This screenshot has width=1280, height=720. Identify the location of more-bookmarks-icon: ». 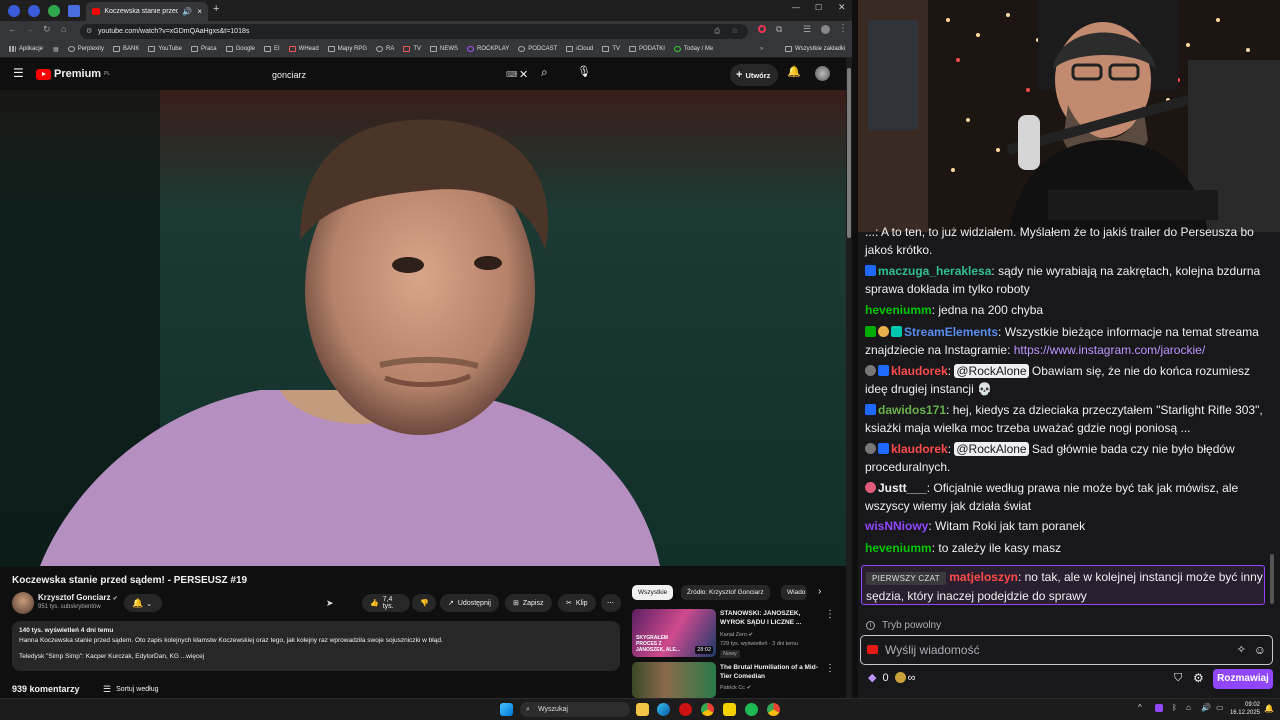
(761, 49).